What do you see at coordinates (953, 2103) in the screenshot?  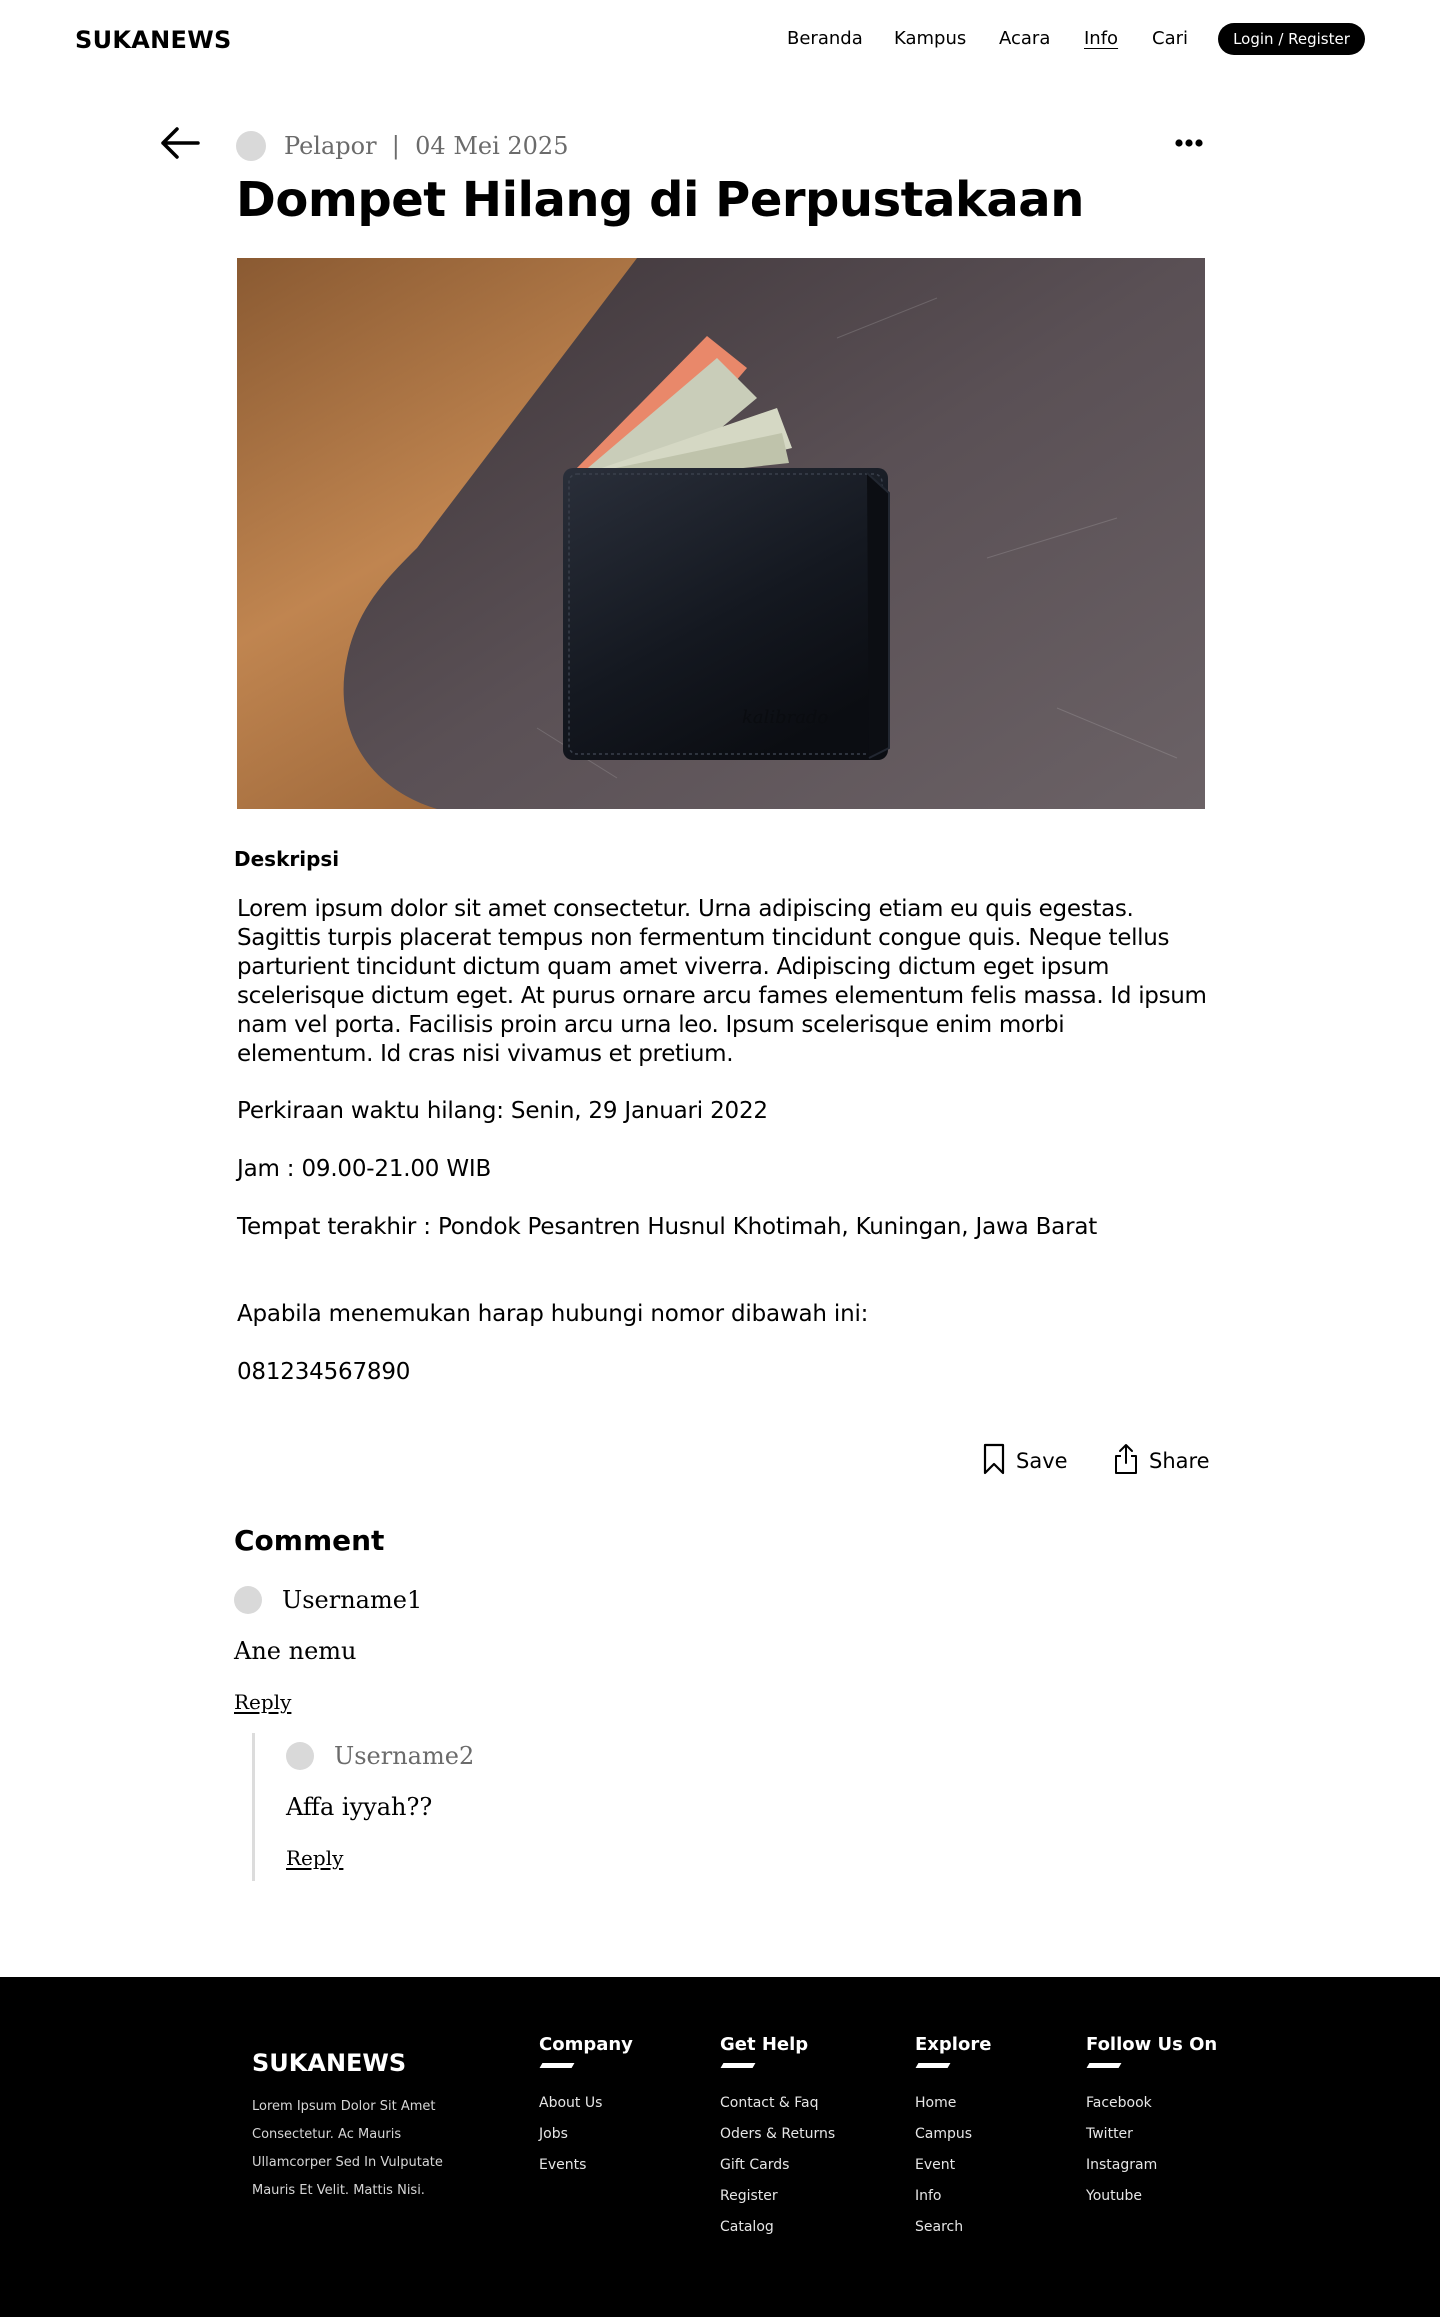 I see `footer-link: Home` at bounding box center [953, 2103].